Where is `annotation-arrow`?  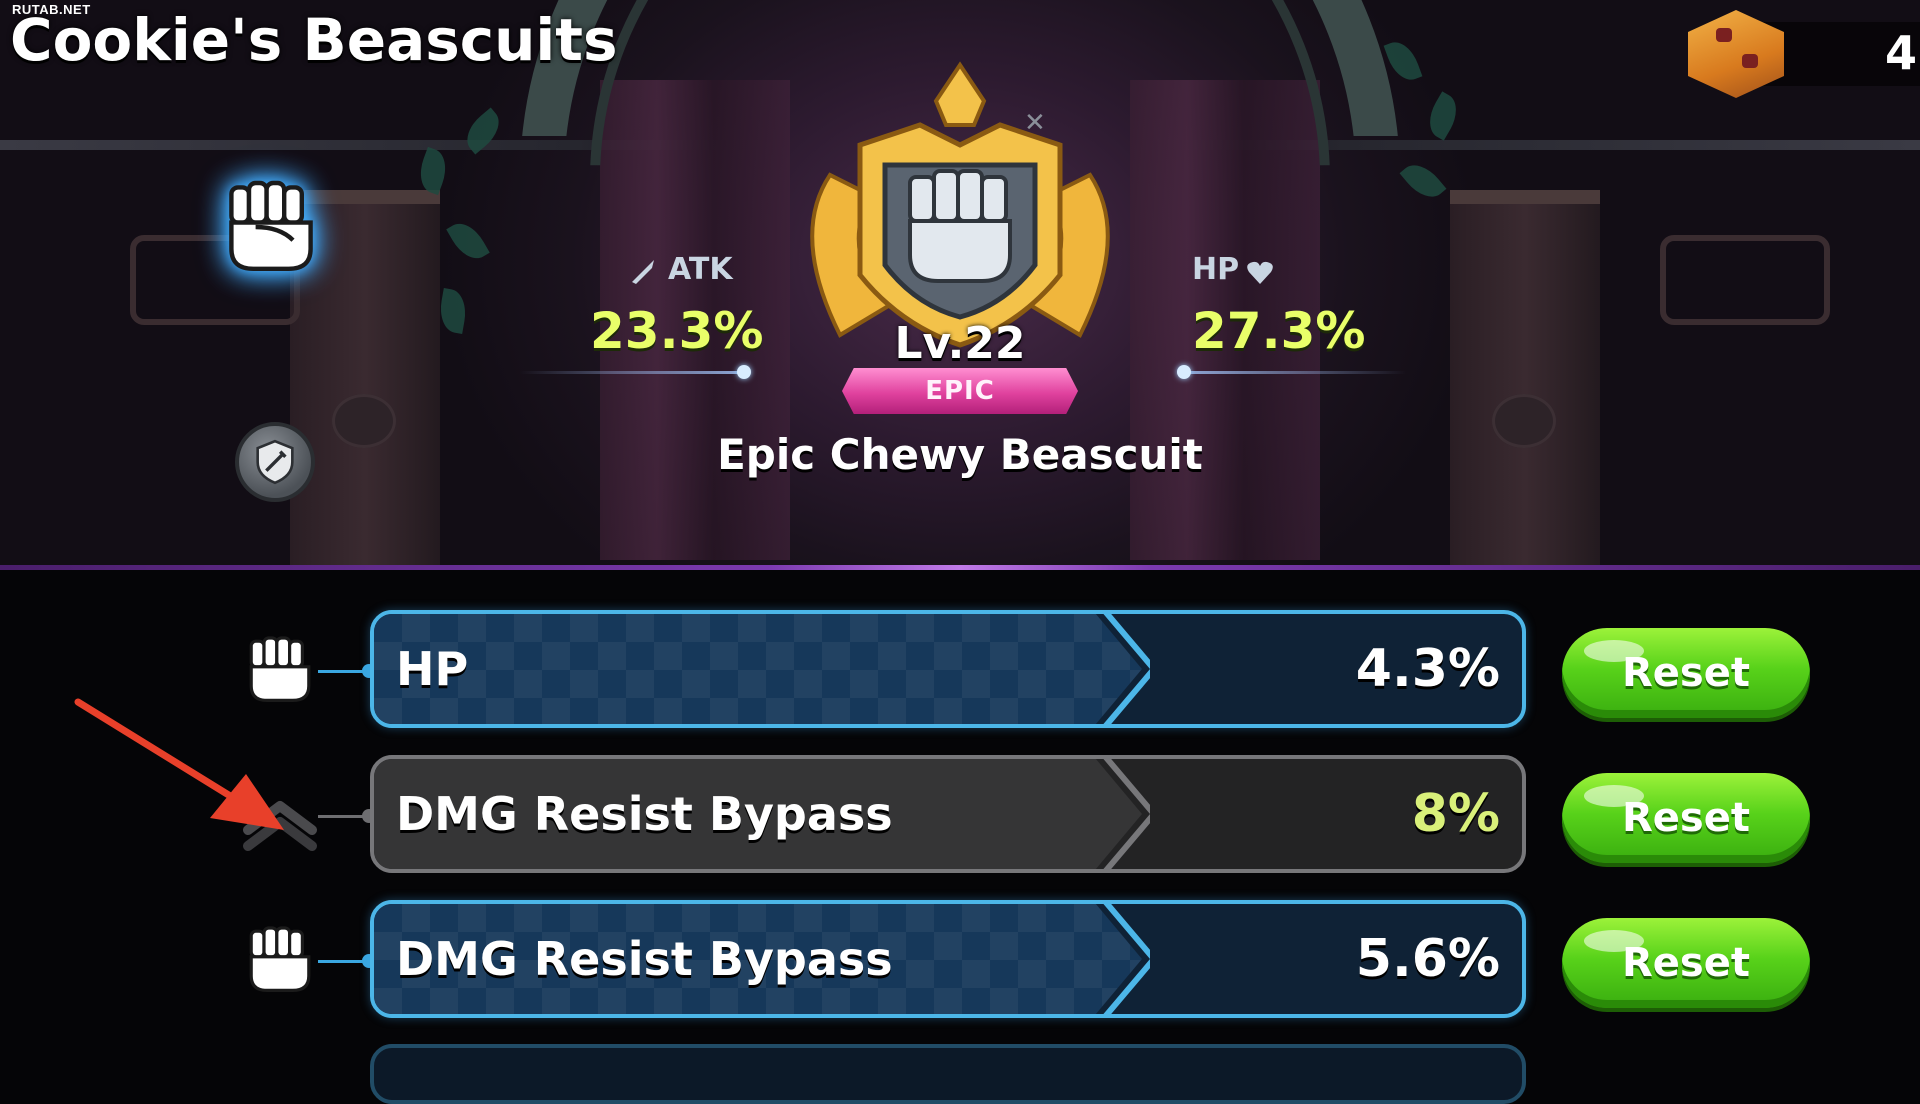
annotation-arrow is located at coordinates (185, 765).